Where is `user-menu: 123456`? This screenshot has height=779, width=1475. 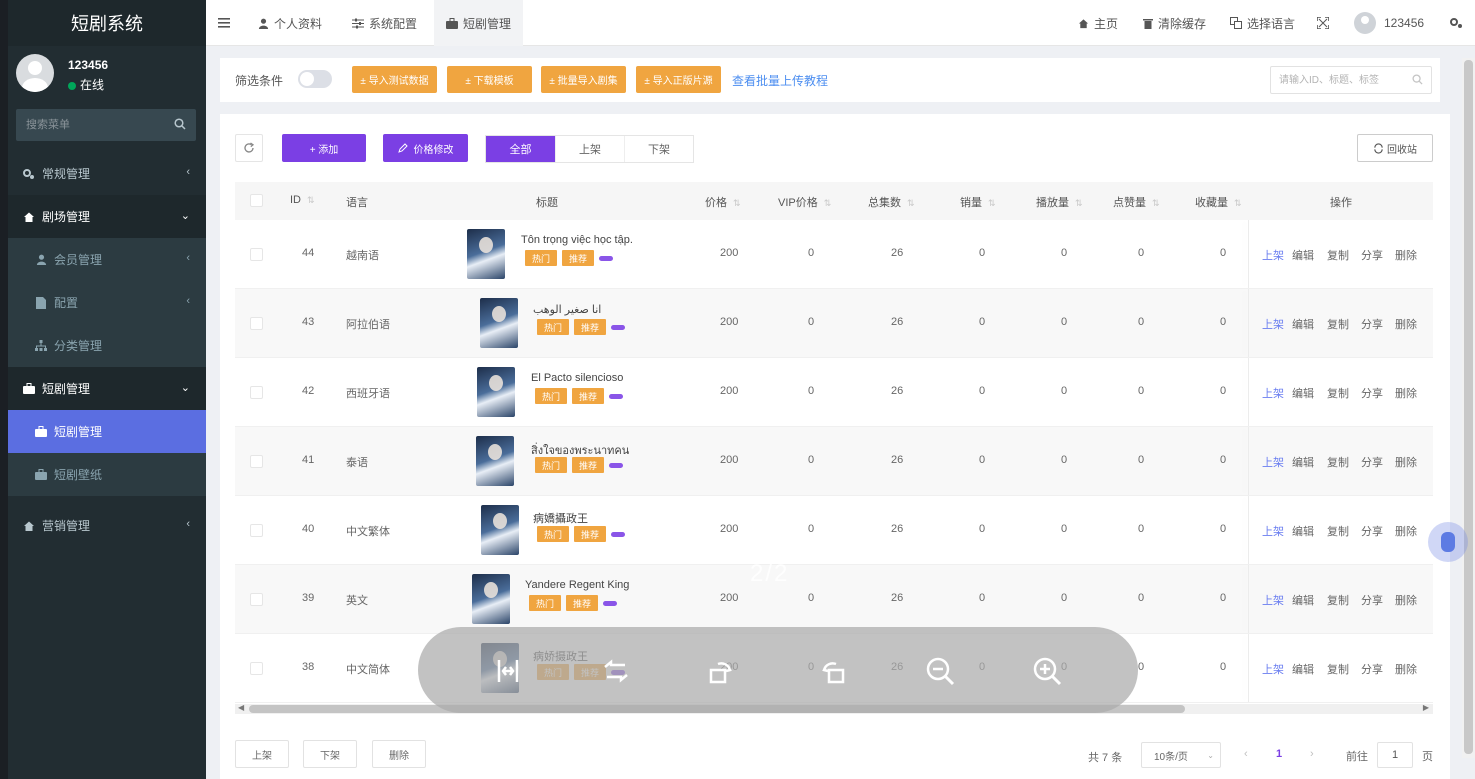 user-menu: 123456 is located at coordinates (1389, 23).